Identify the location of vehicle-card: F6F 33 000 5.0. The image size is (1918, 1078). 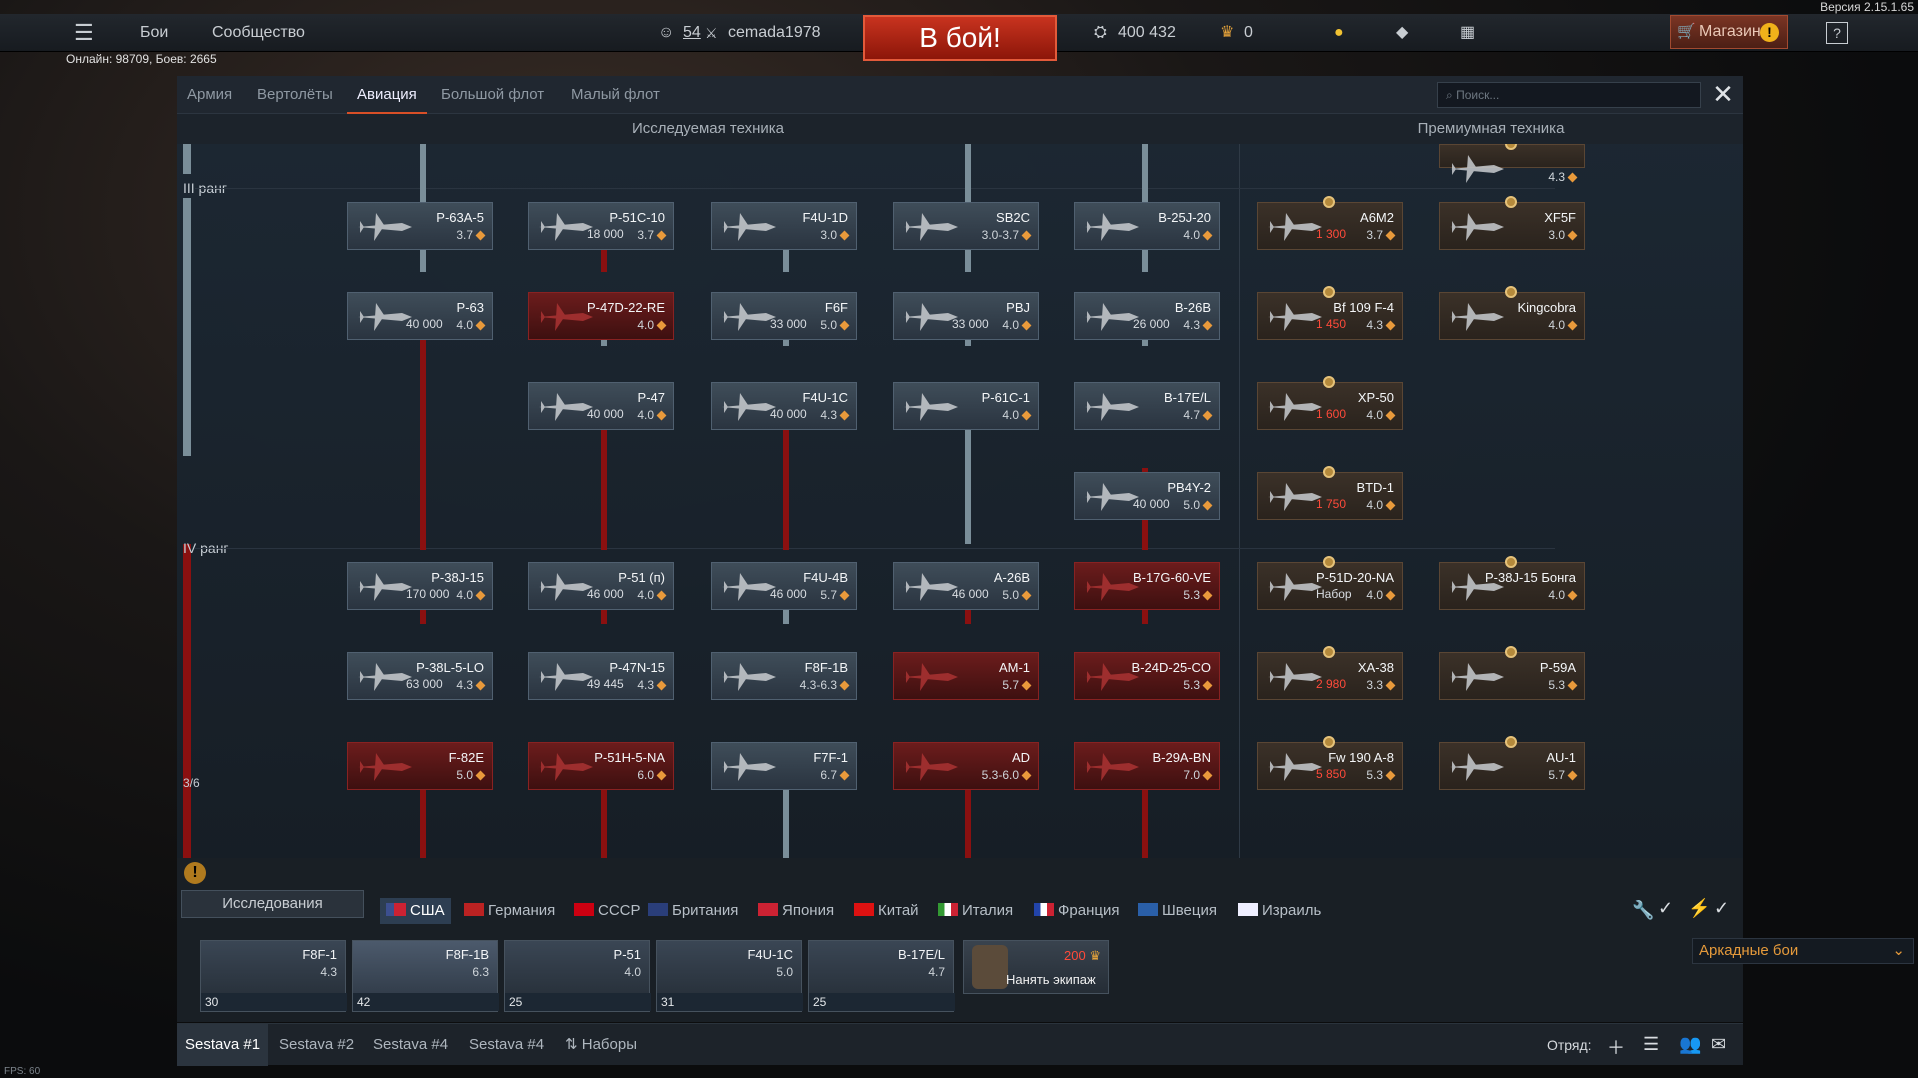
(784, 316).